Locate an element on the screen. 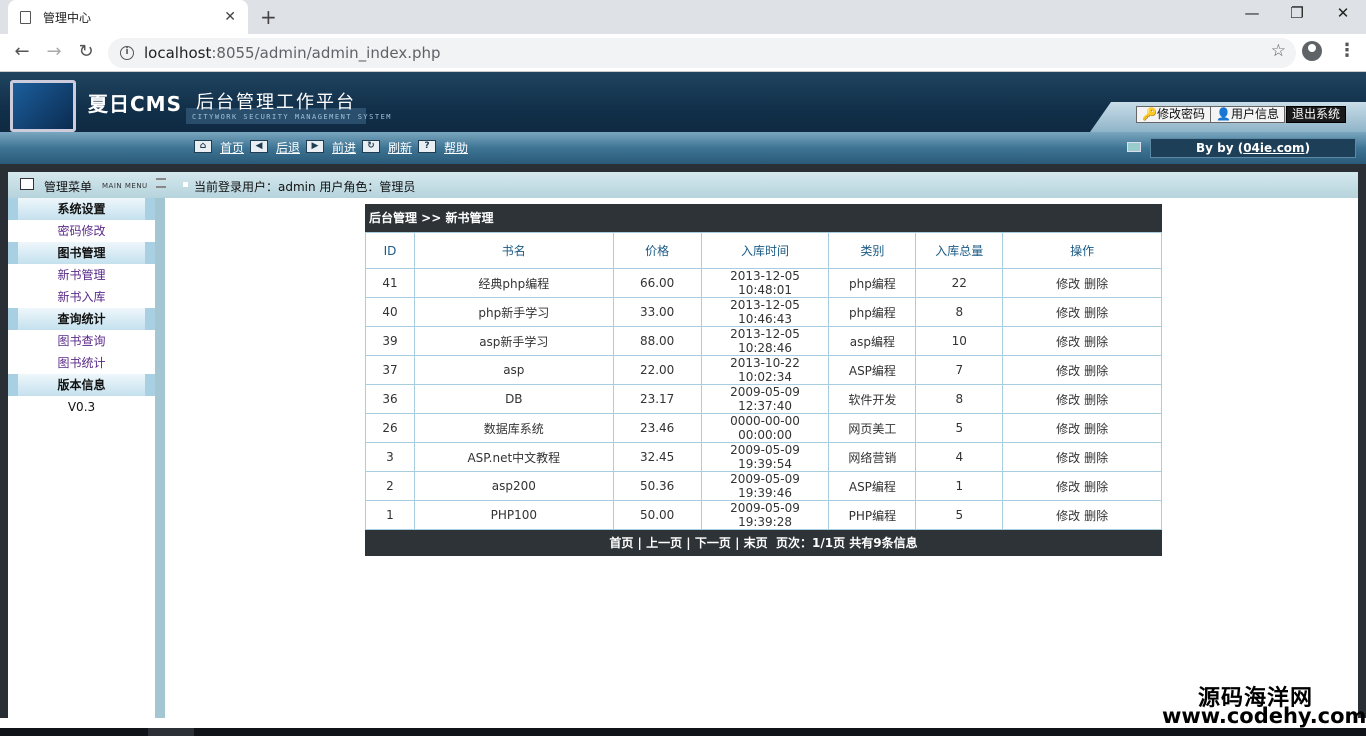 Image resolution: width=1366 pixels, height=736 pixels. cell-time: 2013-12-05 10:46:43 is located at coordinates (765, 312).